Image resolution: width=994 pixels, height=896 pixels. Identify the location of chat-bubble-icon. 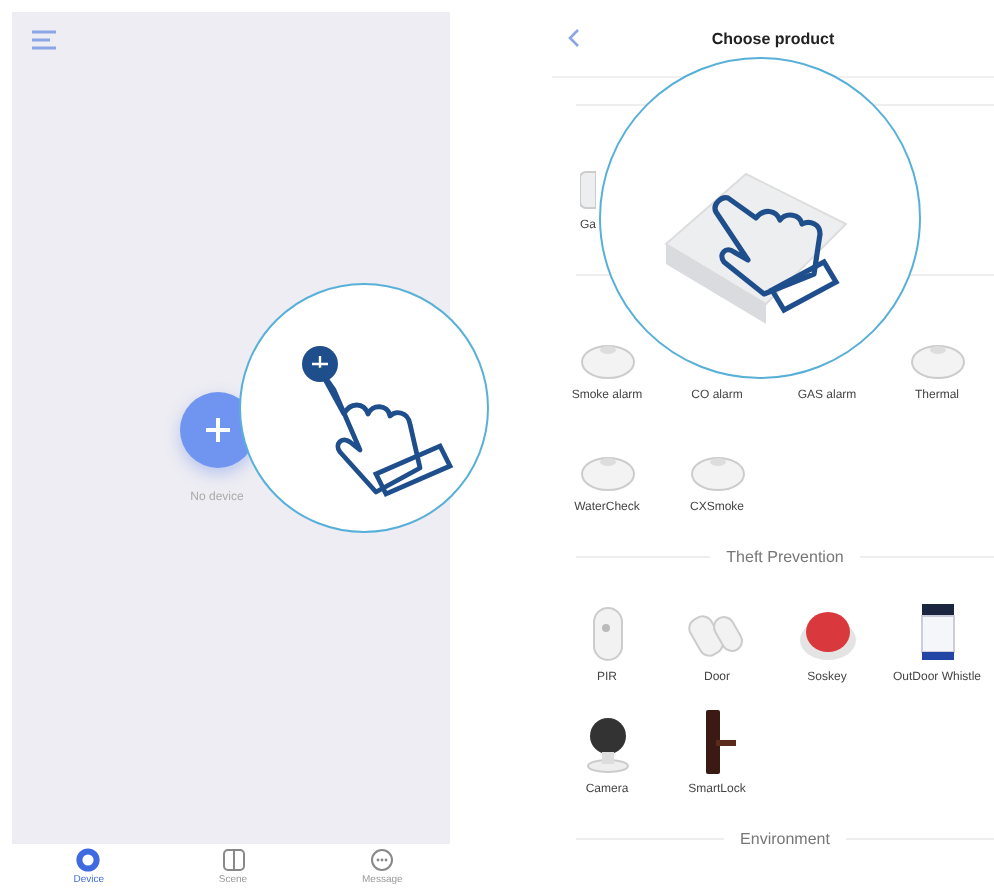
(382, 860).